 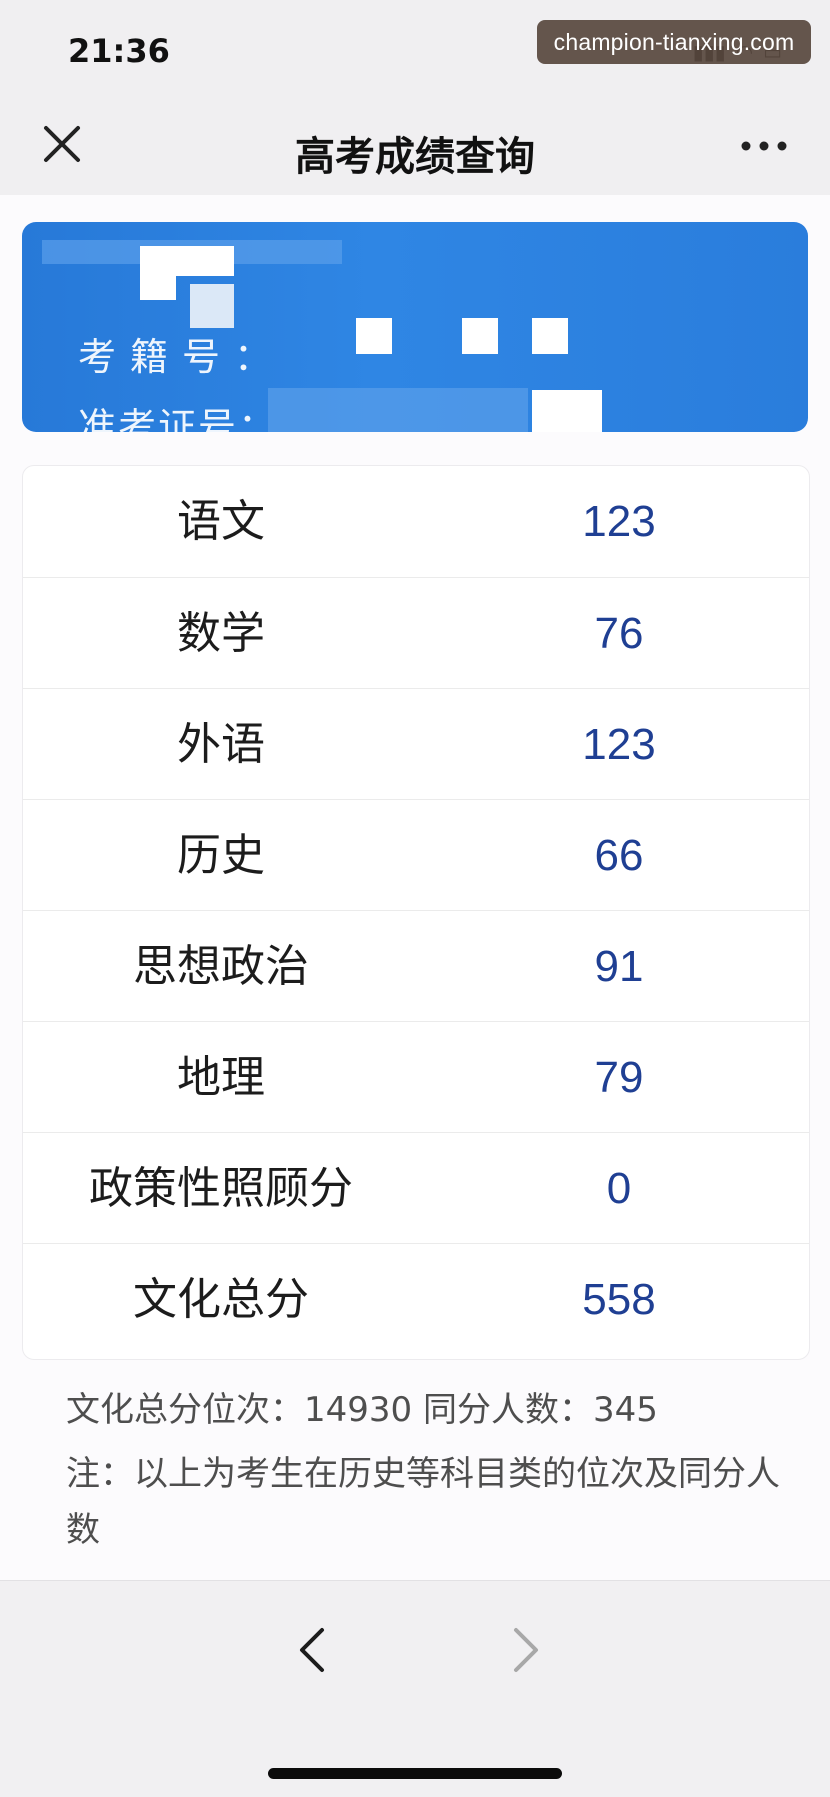 What do you see at coordinates (221, 966) in the screenshot?
I see `subject-name: 思想政治` at bounding box center [221, 966].